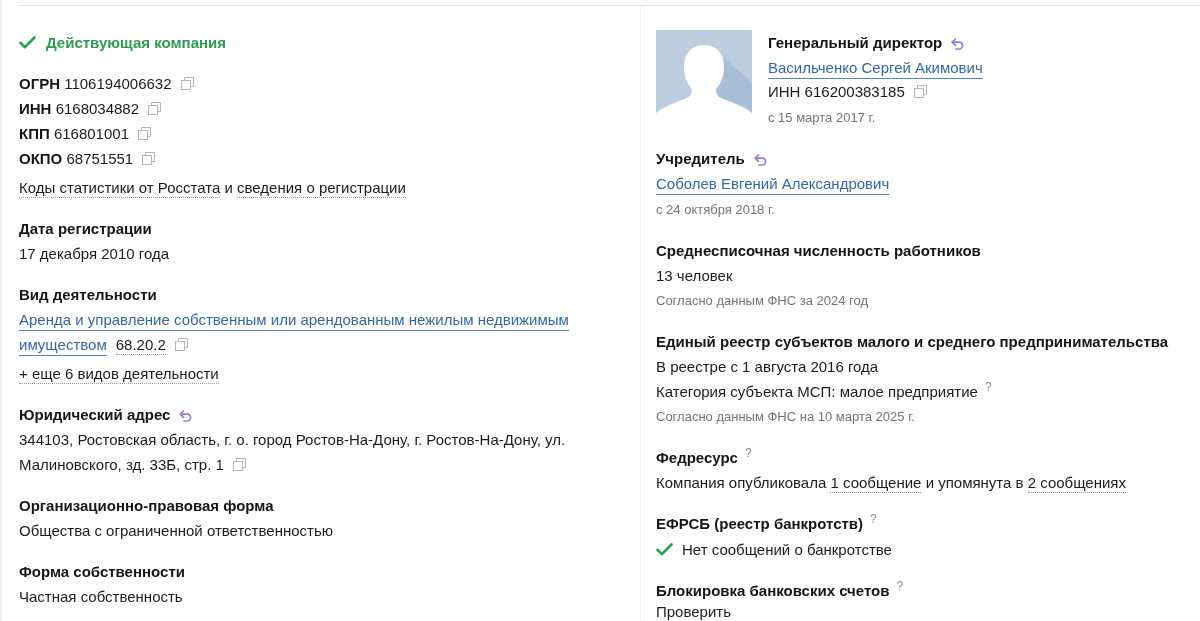 The width and height of the screenshot is (1200, 621). I want to click on section-title: Юридический адрес, so click(95, 414).